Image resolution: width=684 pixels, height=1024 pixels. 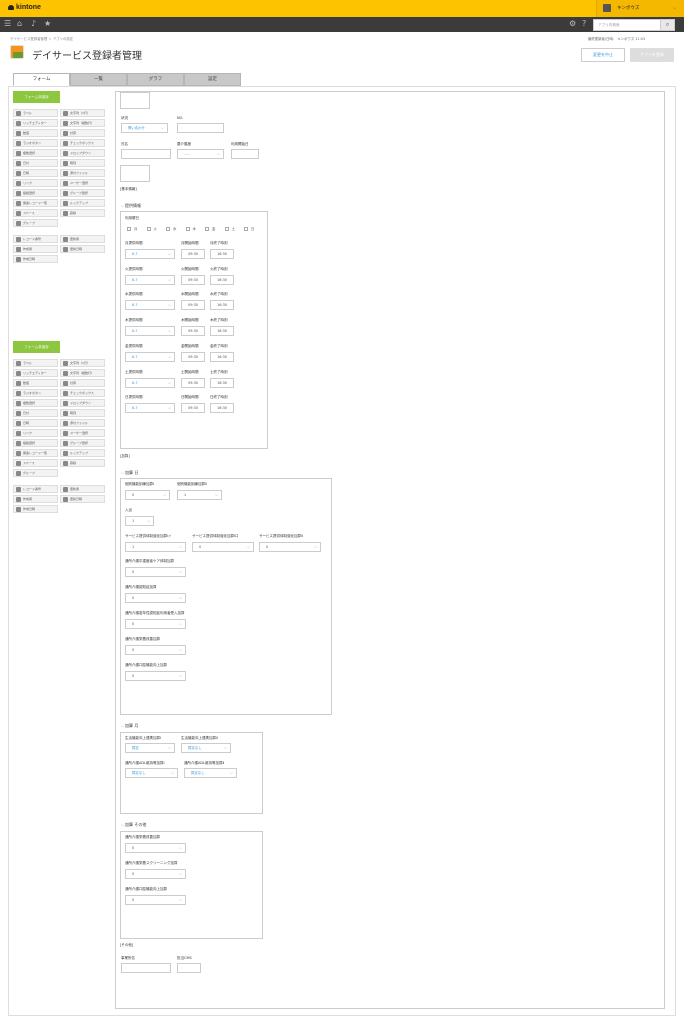 I want to click on care-level-select: -----, so click(x=200, y=154).